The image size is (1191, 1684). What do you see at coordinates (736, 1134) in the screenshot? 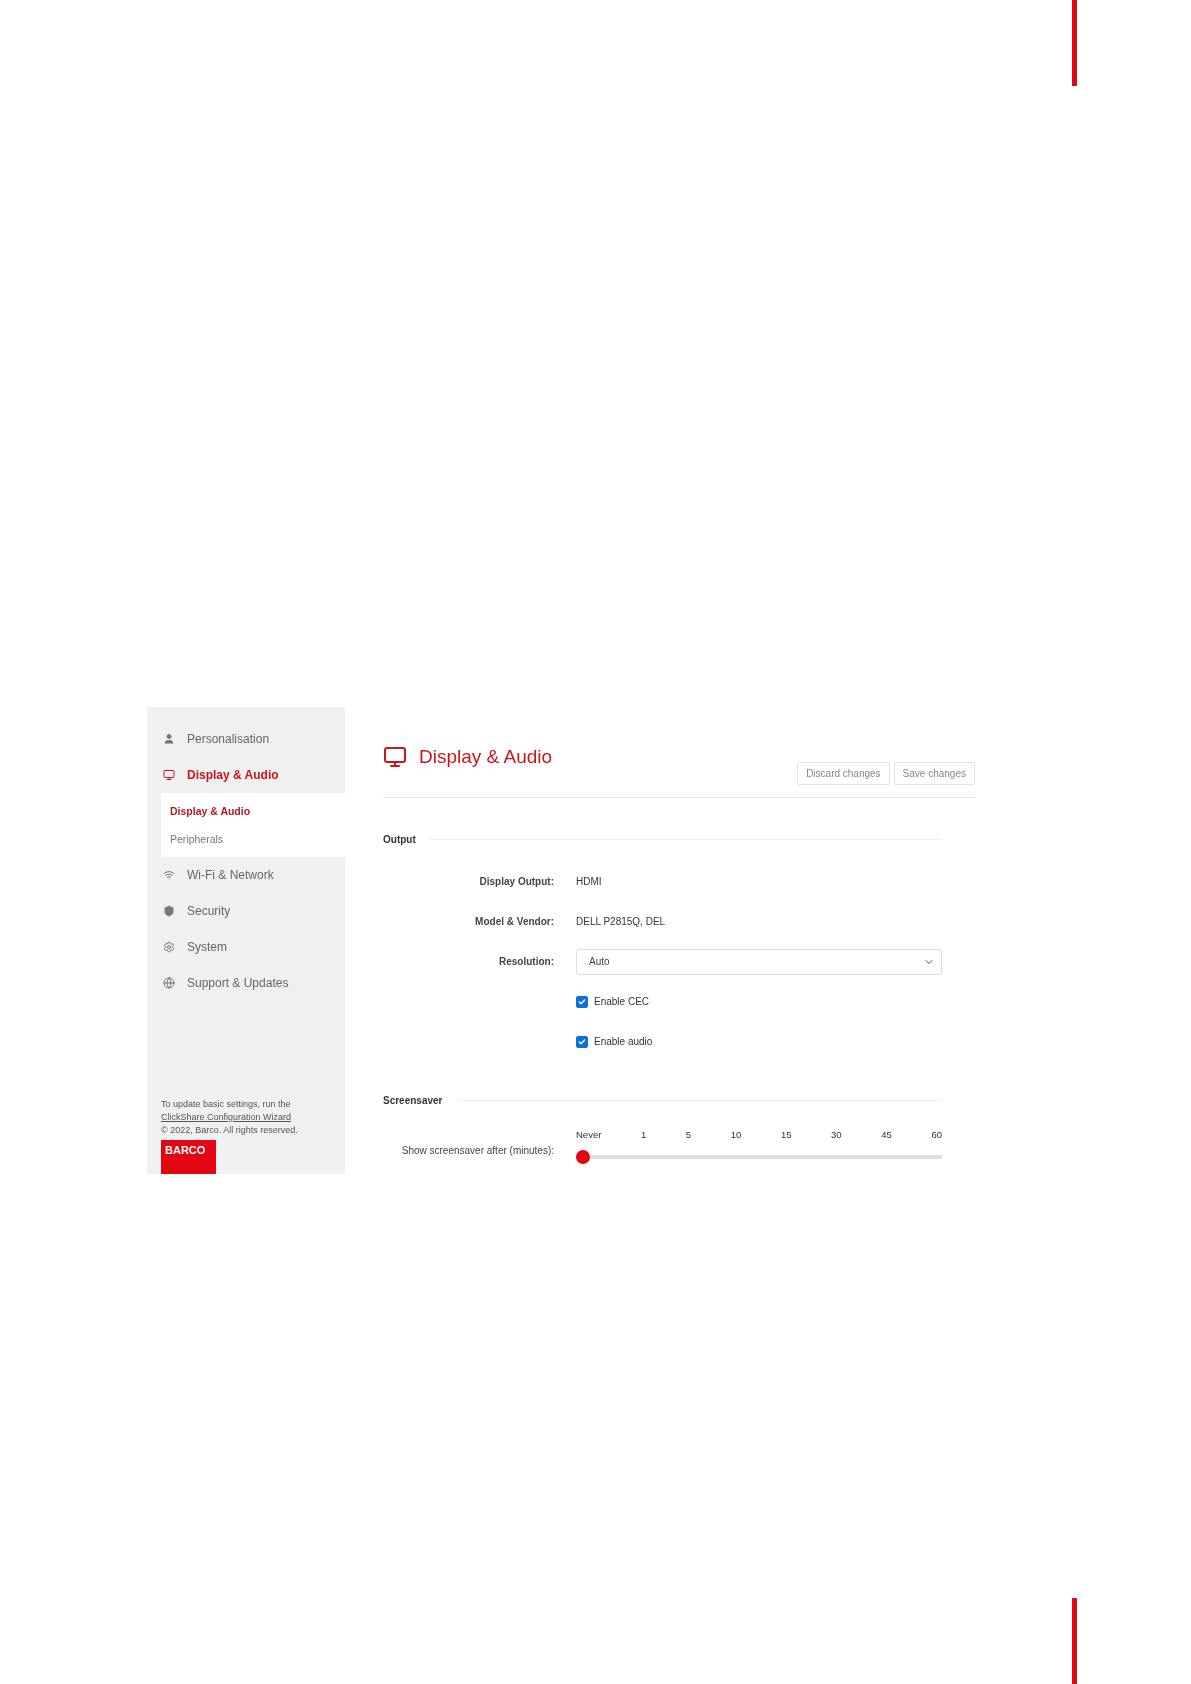
I see `tick-label: 10` at bounding box center [736, 1134].